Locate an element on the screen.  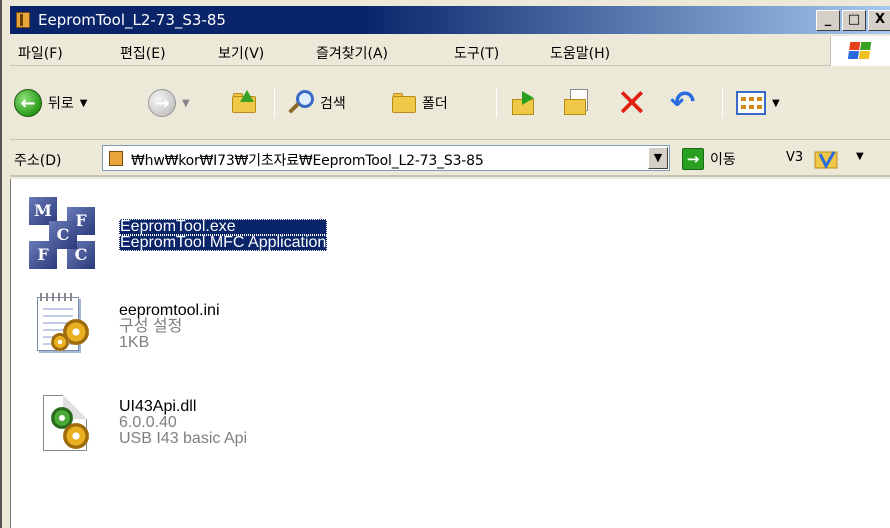
search-button: 검색 is located at coordinates (317, 103).